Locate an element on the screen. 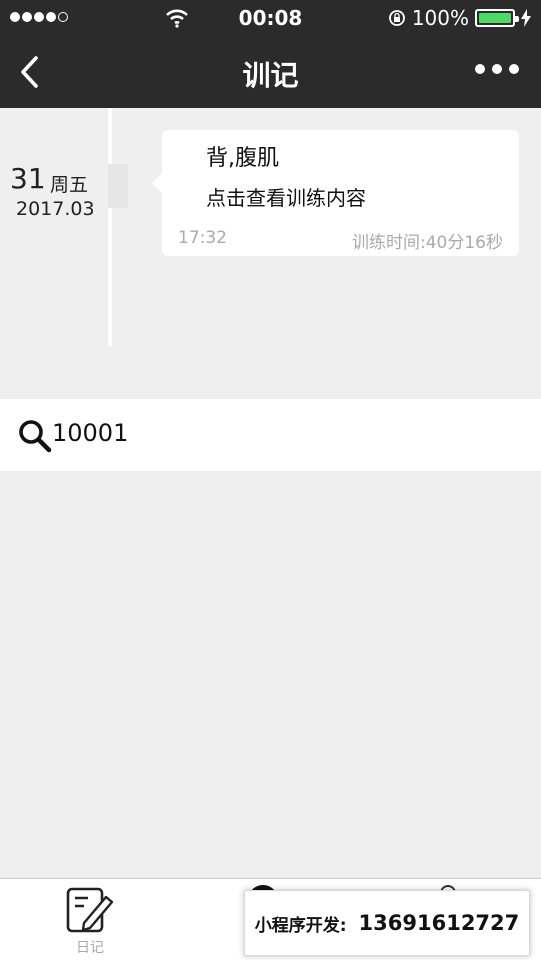 The width and height of the screenshot is (541, 960). page-title: 训记 is located at coordinates (270, 75).